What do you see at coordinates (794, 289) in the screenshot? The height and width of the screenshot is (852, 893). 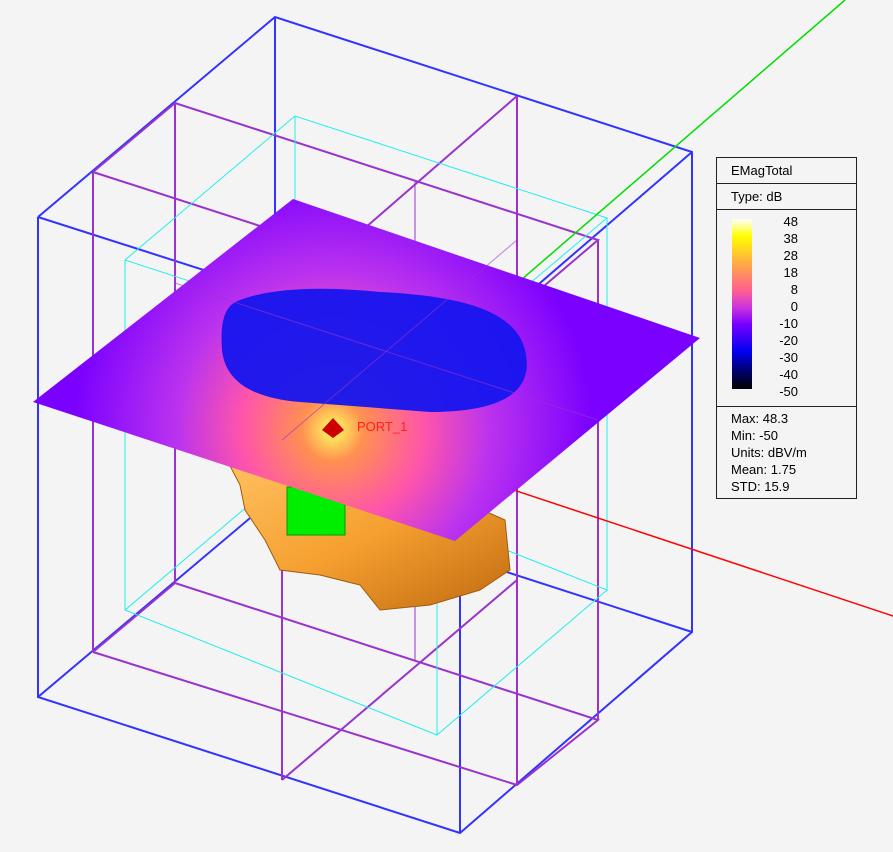 I see `tick-label: 8` at bounding box center [794, 289].